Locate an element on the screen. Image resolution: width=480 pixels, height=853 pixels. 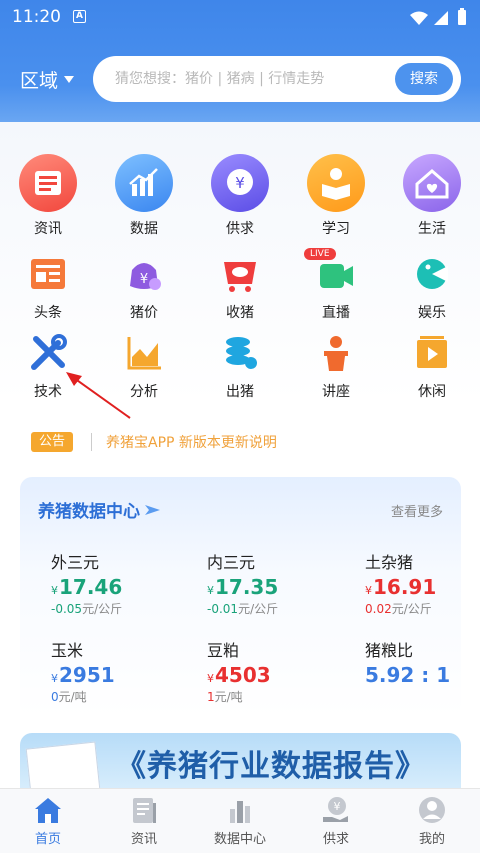
grid-item-label: 出猪 is located at coordinates (240, 392).